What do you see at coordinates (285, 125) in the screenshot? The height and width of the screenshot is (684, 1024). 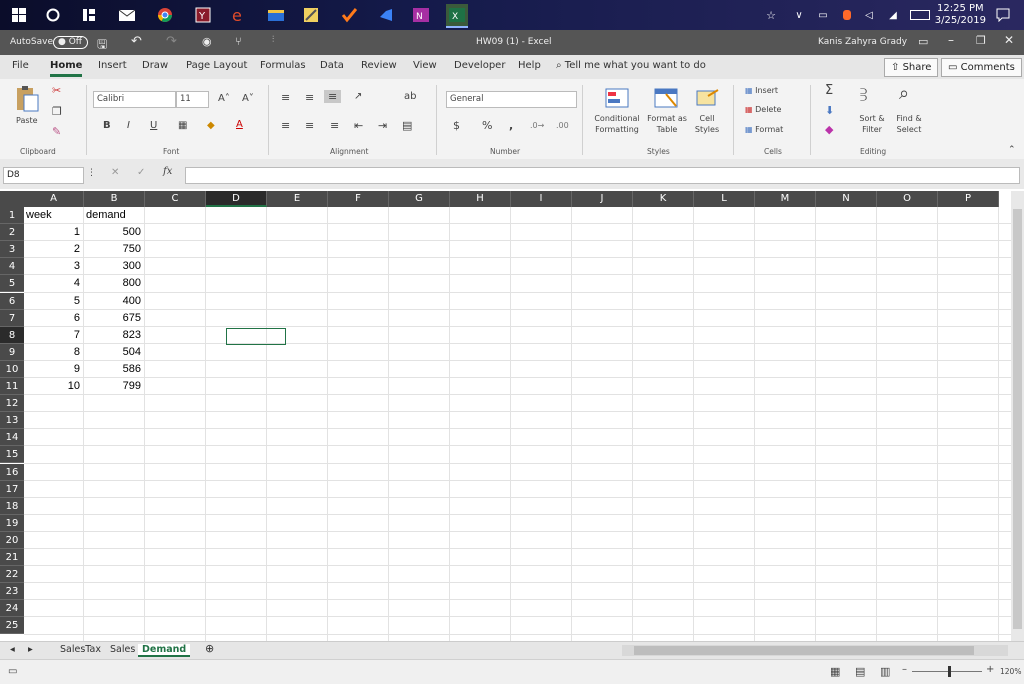 I see `align-left-icon: ≡` at bounding box center [285, 125].